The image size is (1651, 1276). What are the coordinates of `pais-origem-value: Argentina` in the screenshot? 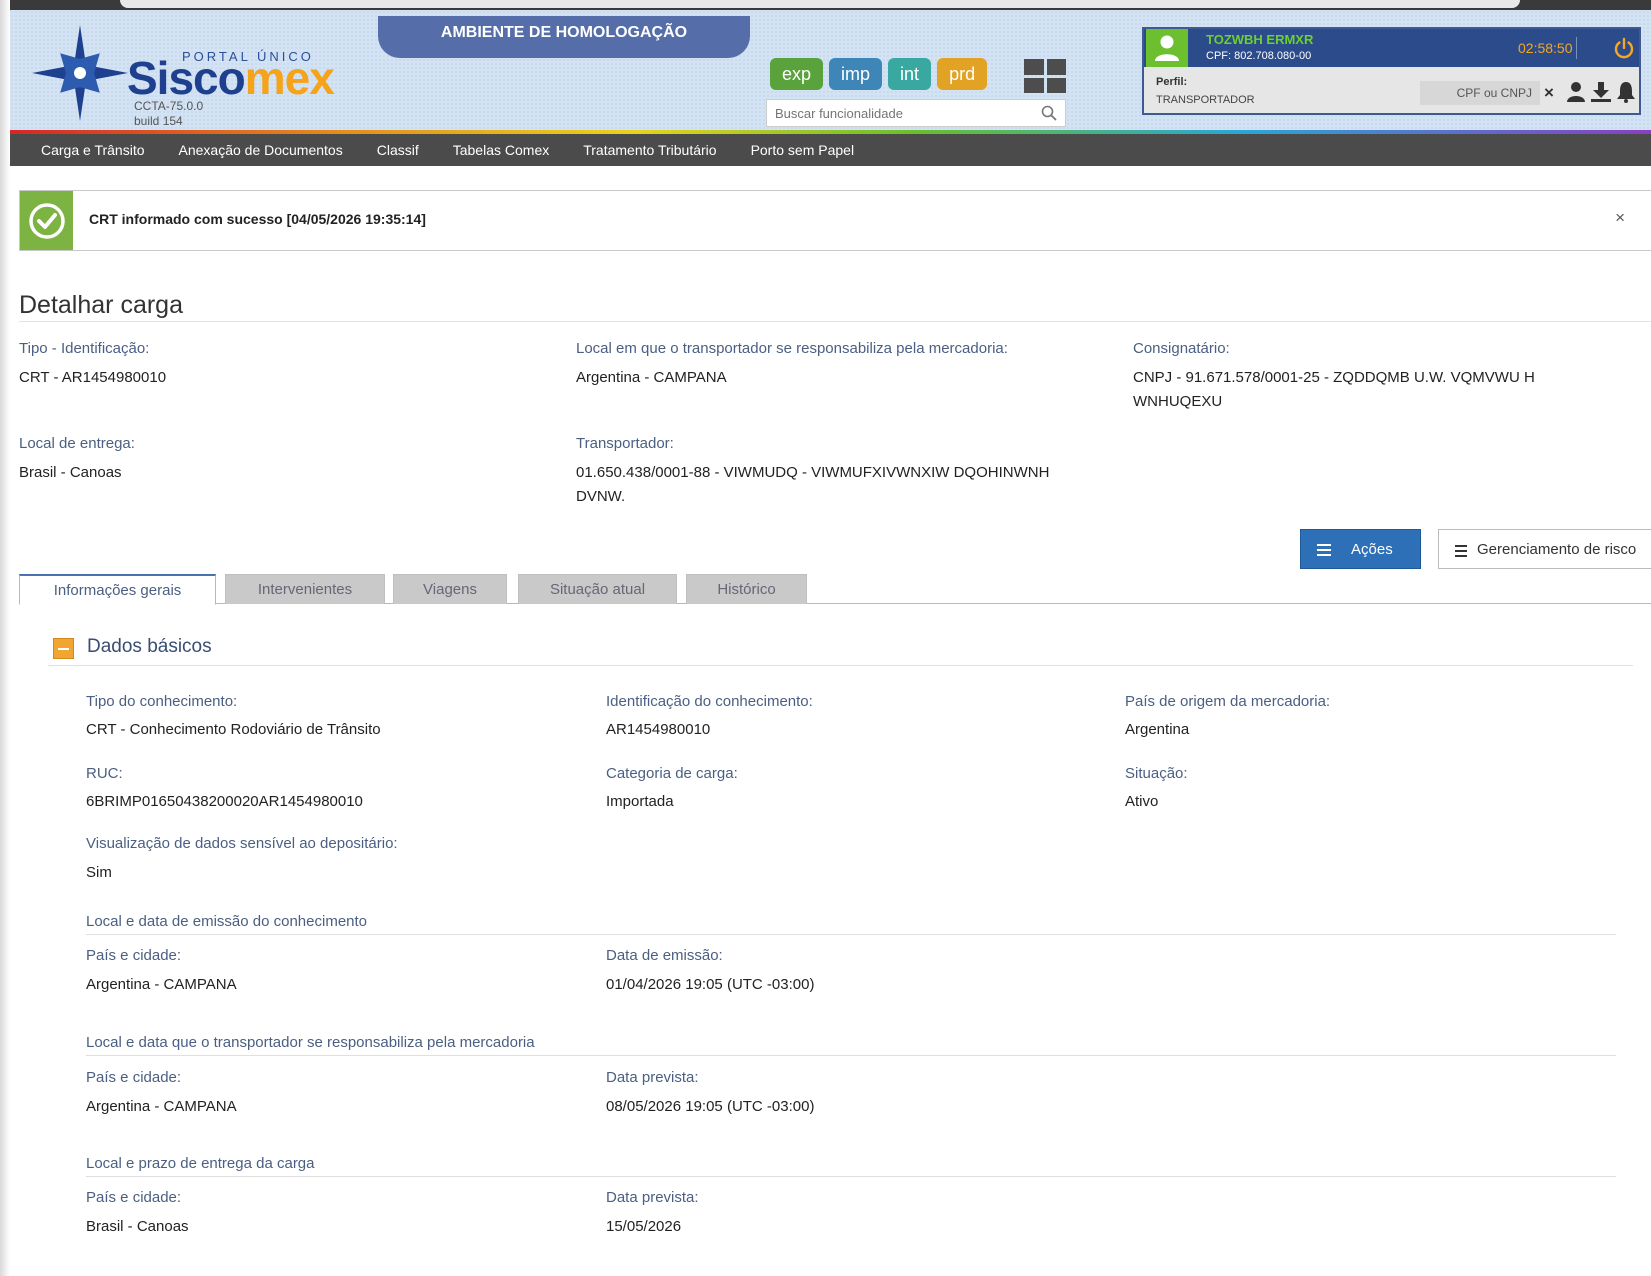 It's located at (1157, 729).